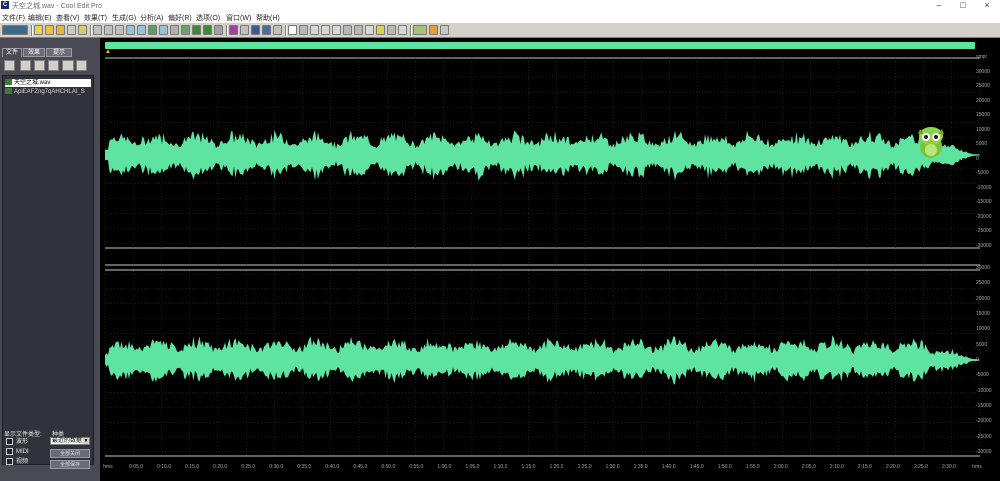 Image resolution: width=1000 pixels, height=481 pixels. Describe the element at coordinates (556, 467) in the screenshot. I see `time-tick-label: 1:20.0` at that location.